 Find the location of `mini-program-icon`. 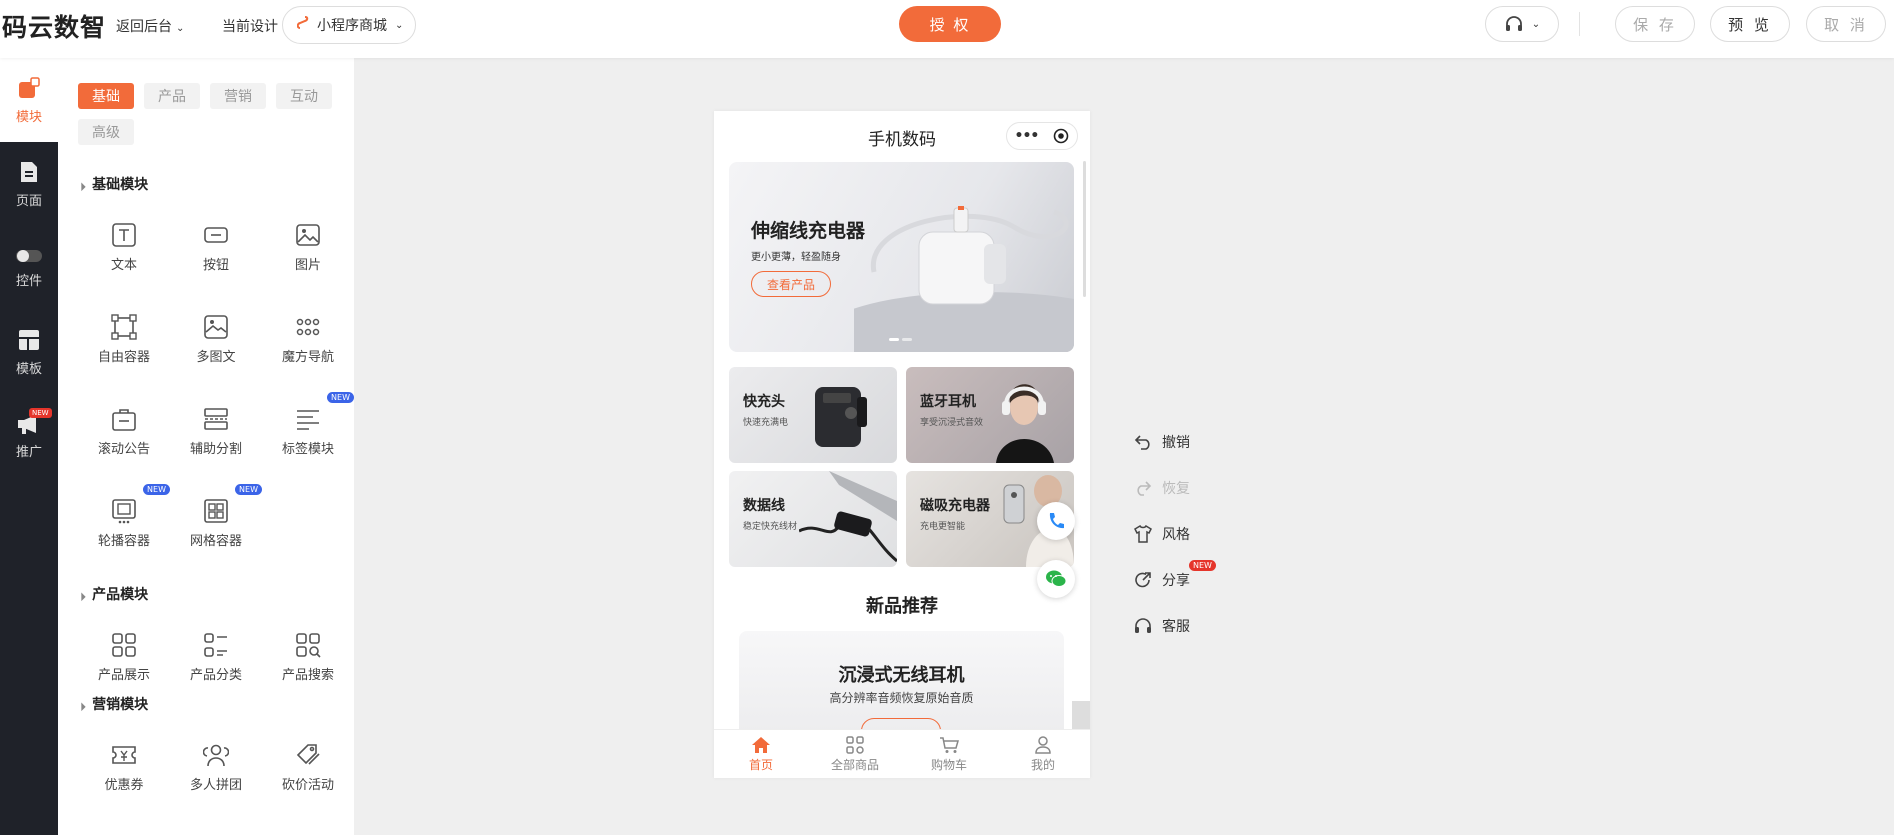

mini-program-icon is located at coordinates (302, 25).